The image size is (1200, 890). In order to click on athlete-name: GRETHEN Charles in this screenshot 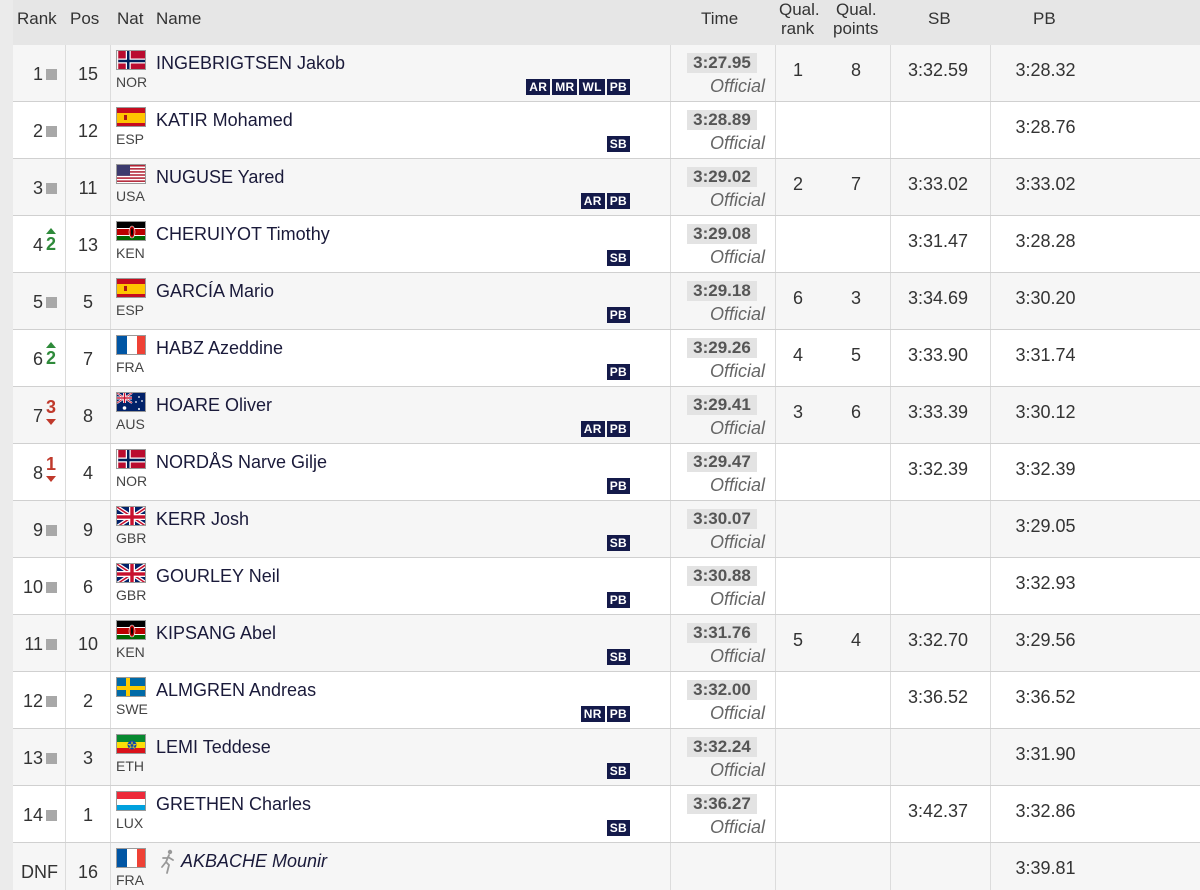, I will do `click(233, 804)`.